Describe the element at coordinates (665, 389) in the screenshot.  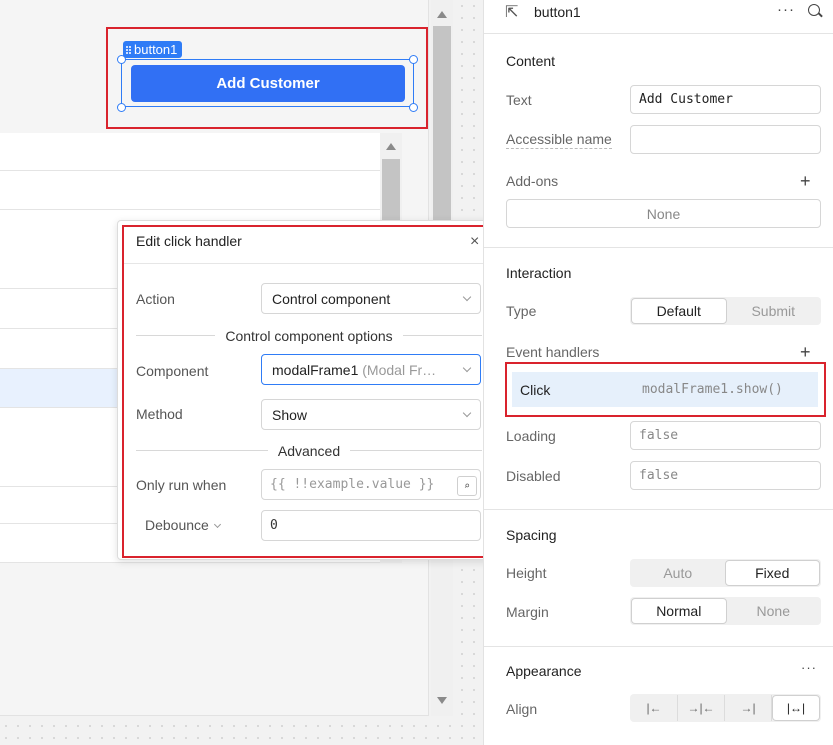
I see `event-handler-highlight-box` at that location.